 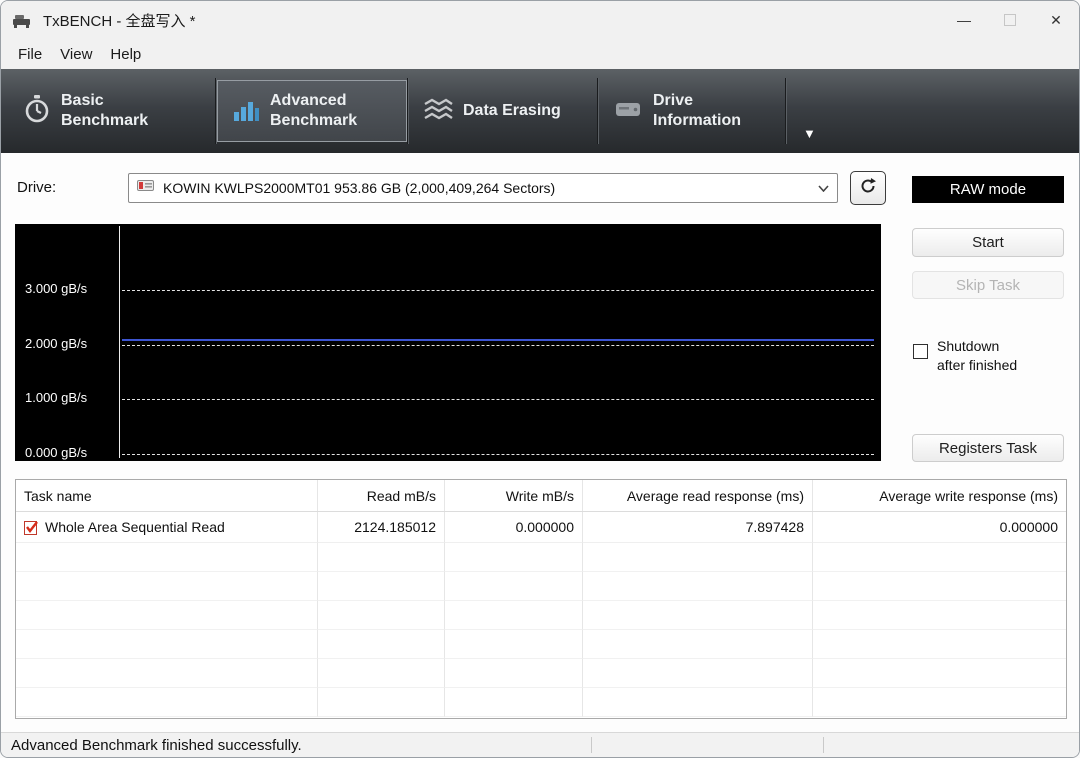 I want to click on speed-line, so click(x=498, y=340).